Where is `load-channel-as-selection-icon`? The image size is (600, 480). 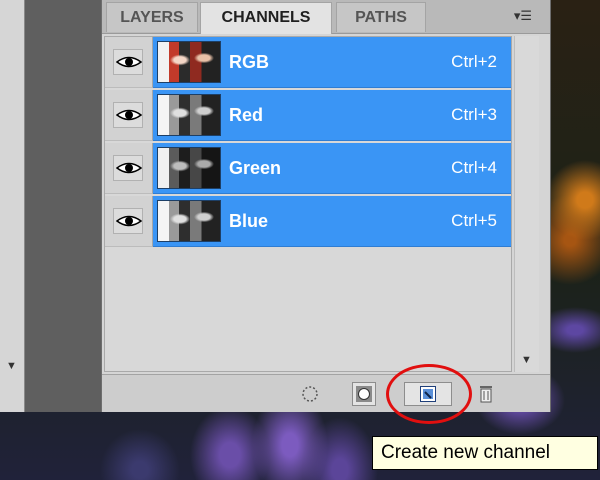
load-channel-as-selection-icon is located at coordinates (310, 394).